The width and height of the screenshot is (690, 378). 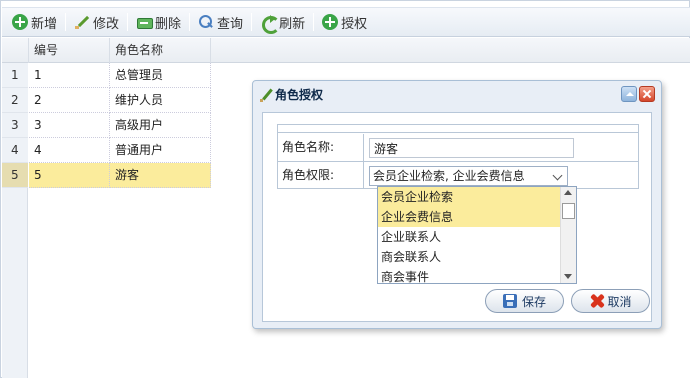 What do you see at coordinates (647, 94) in the screenshot?
I see `close-button` at bounding box center [647, 94].